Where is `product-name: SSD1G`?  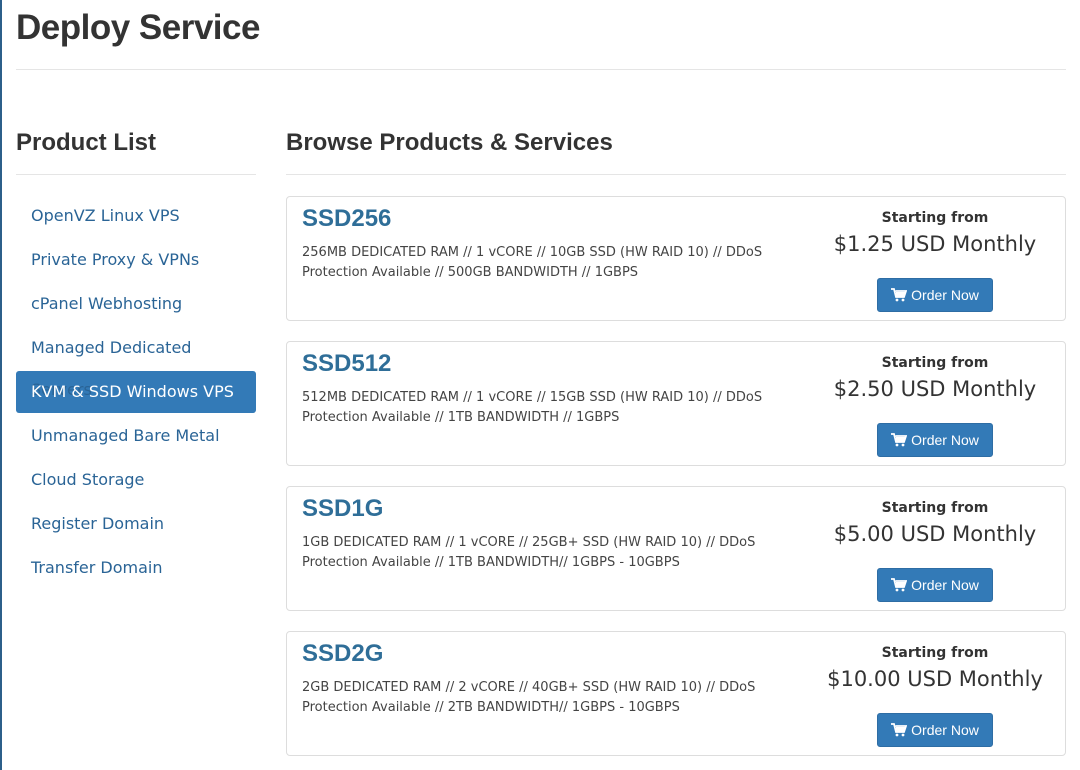 product-name: SSD1G is located at coordinates (343, 508).